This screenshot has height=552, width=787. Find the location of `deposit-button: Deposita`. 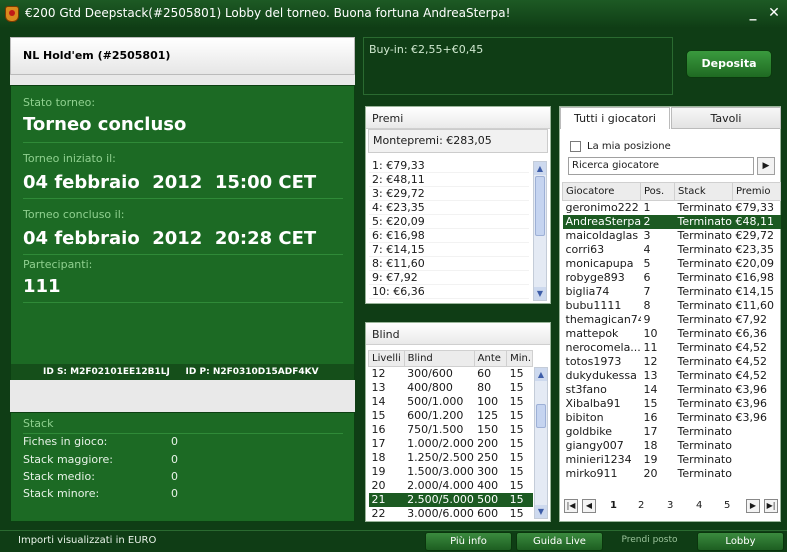

deposit-button: Deposita is located at coordinates (729, 64).